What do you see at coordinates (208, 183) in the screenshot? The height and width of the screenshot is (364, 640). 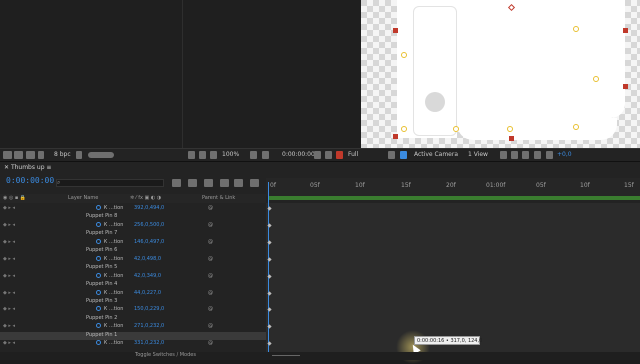 I see `shy-layers-icon` at bounding box center [208, 183].